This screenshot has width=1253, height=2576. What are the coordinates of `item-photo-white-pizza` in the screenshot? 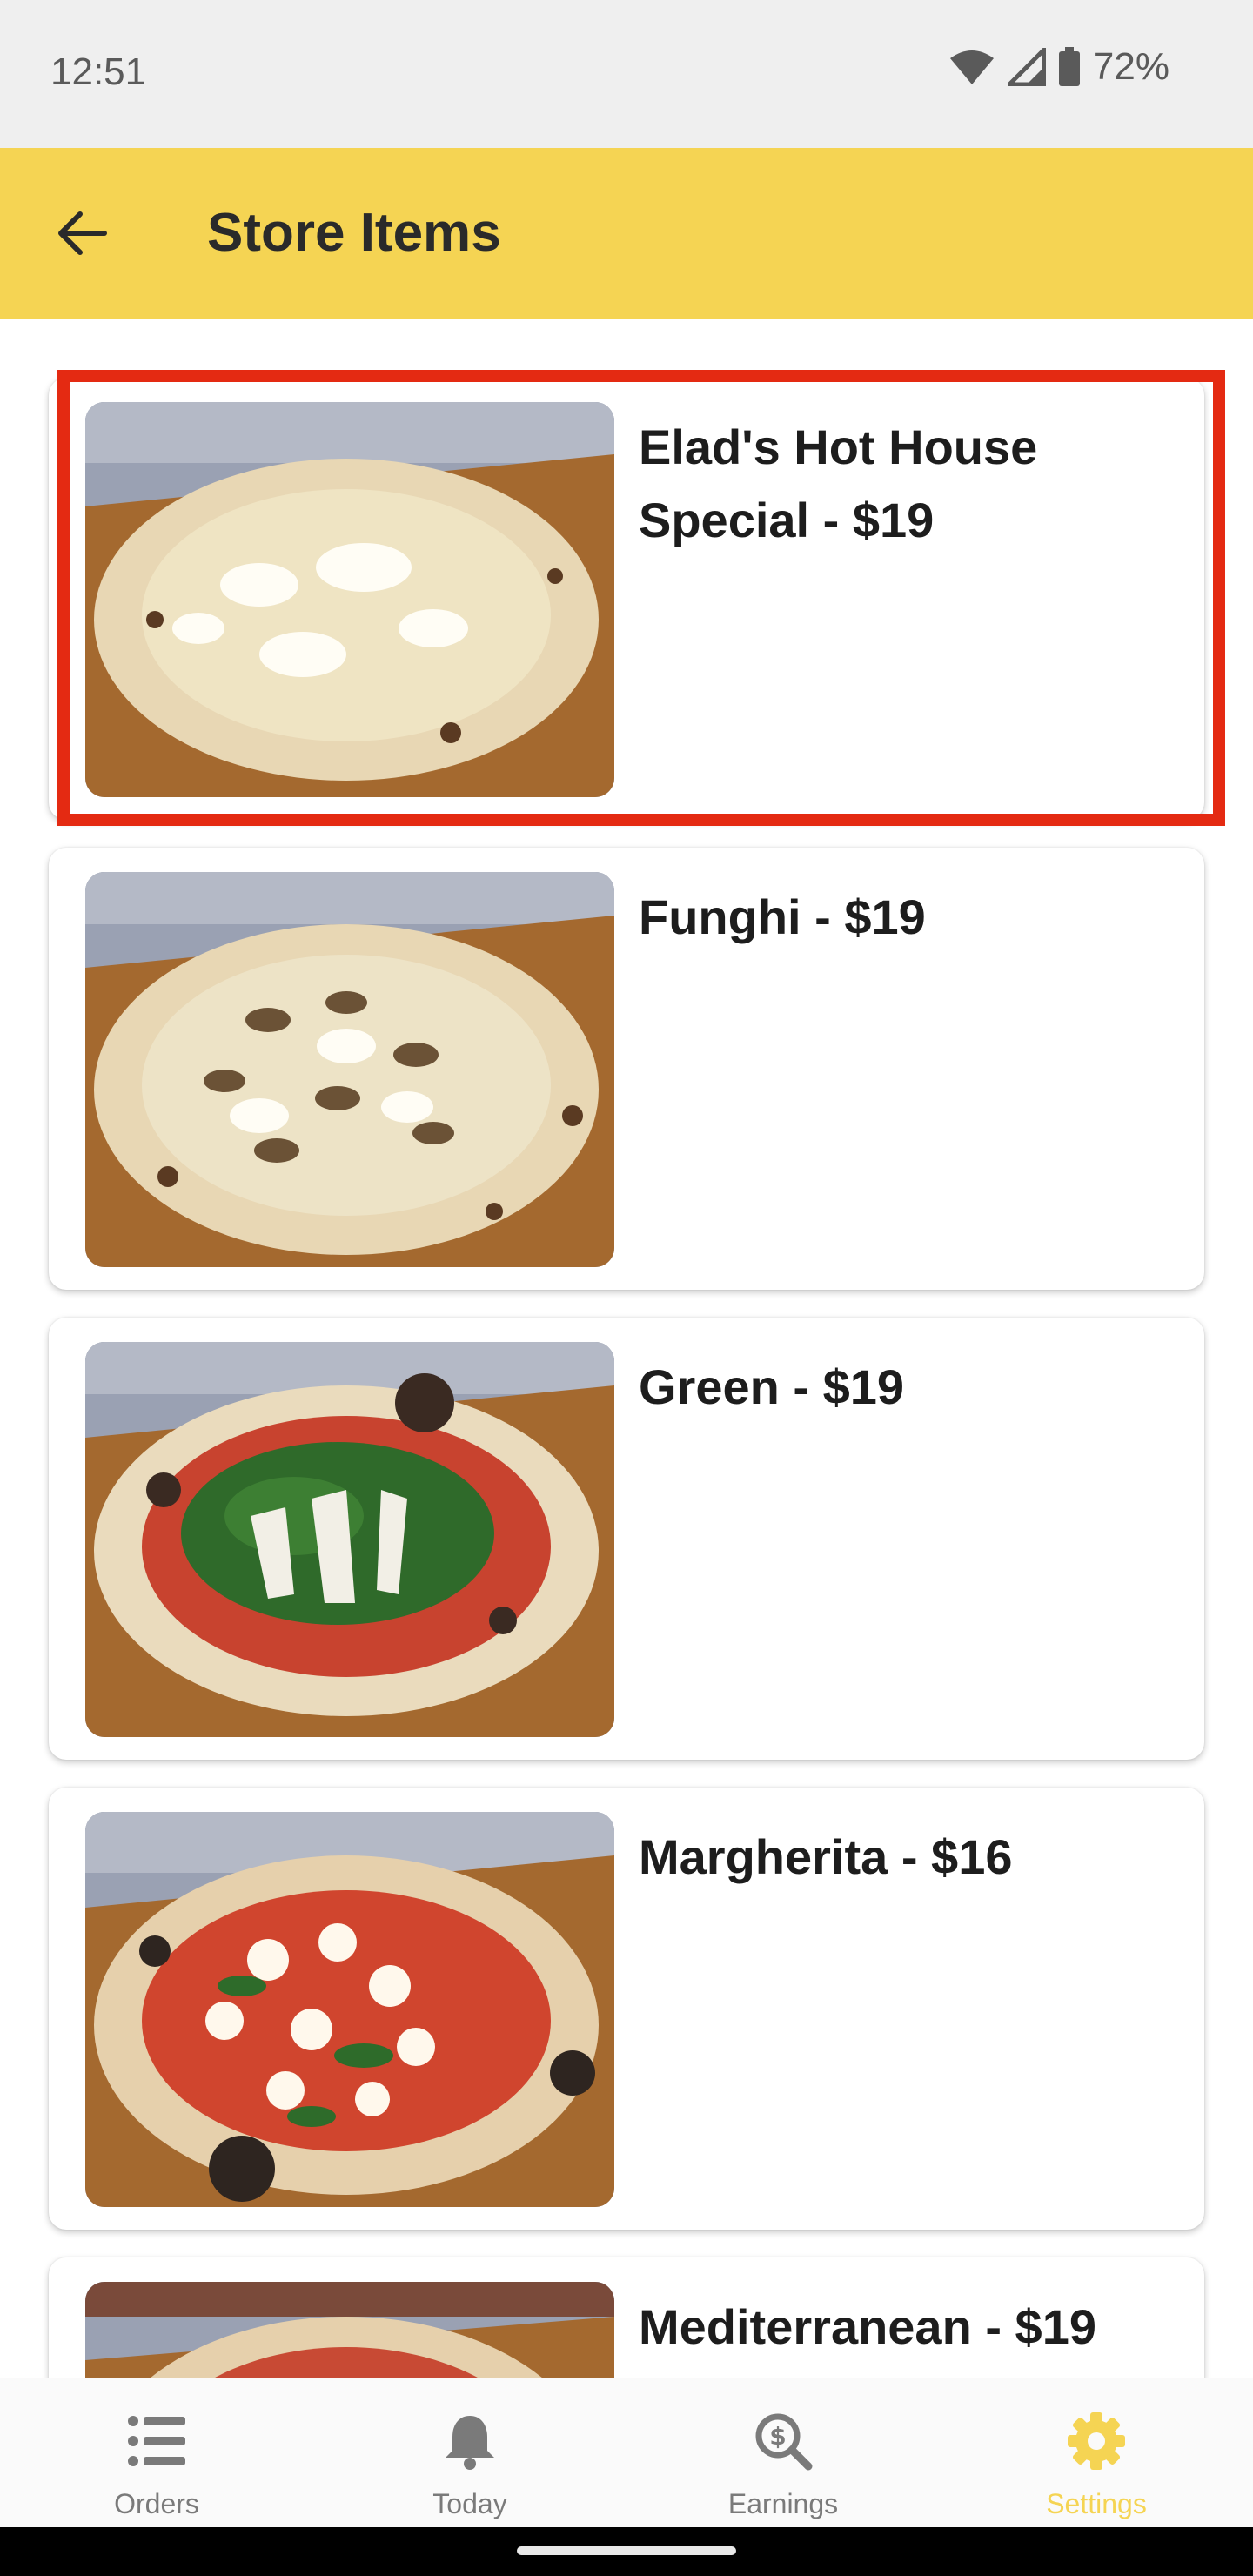 It's located at (349, 600).